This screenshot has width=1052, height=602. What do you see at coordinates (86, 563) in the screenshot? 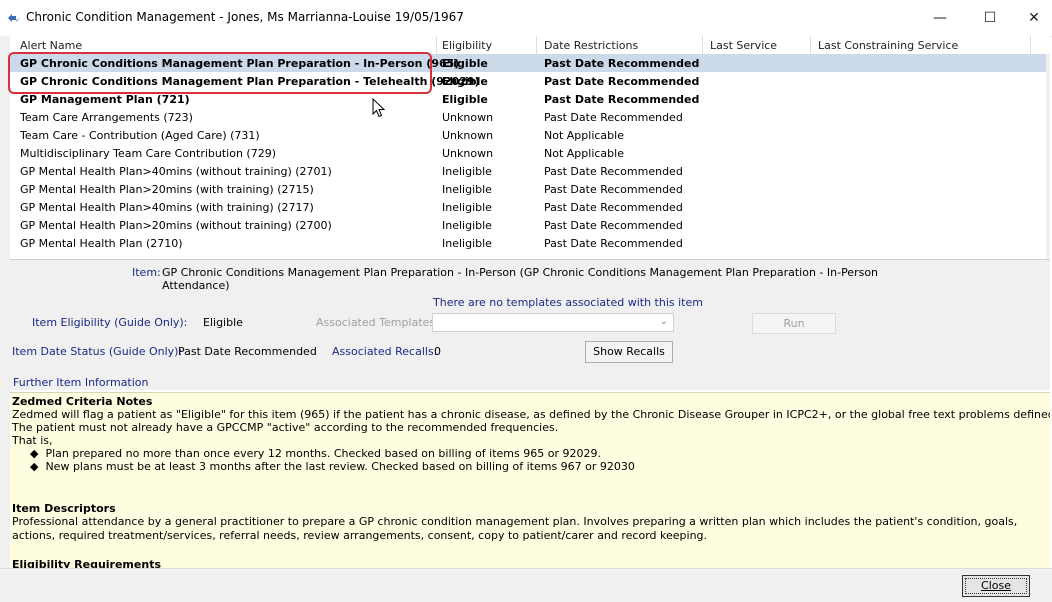
I see `eligibility-requirements-title: Eligibility Requirements` at bounding box center [86, 563].